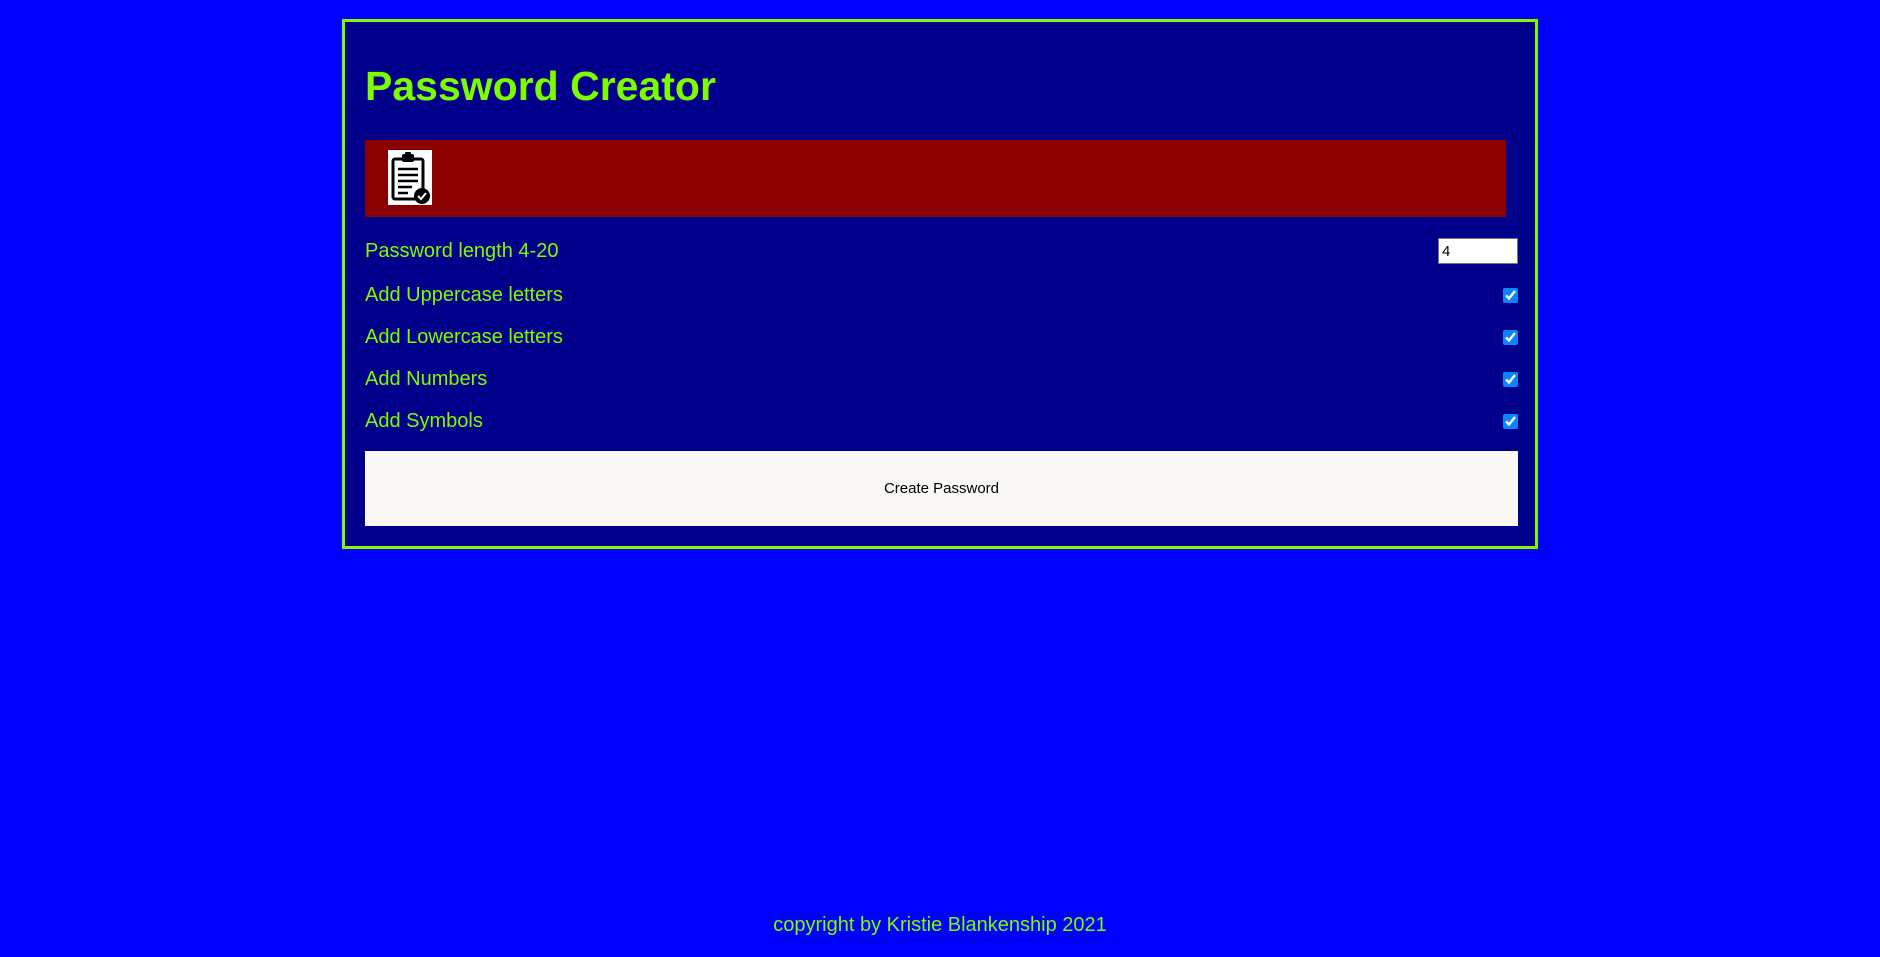 Image resolution: width=1880 pixels, height=957 pixels. I want to click on copy-to-clipboard-button, so click(410, 177).